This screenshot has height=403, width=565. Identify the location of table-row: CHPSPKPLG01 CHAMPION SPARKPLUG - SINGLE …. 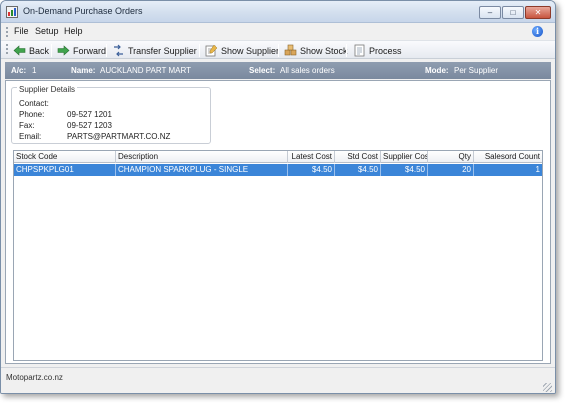
(278, 170).